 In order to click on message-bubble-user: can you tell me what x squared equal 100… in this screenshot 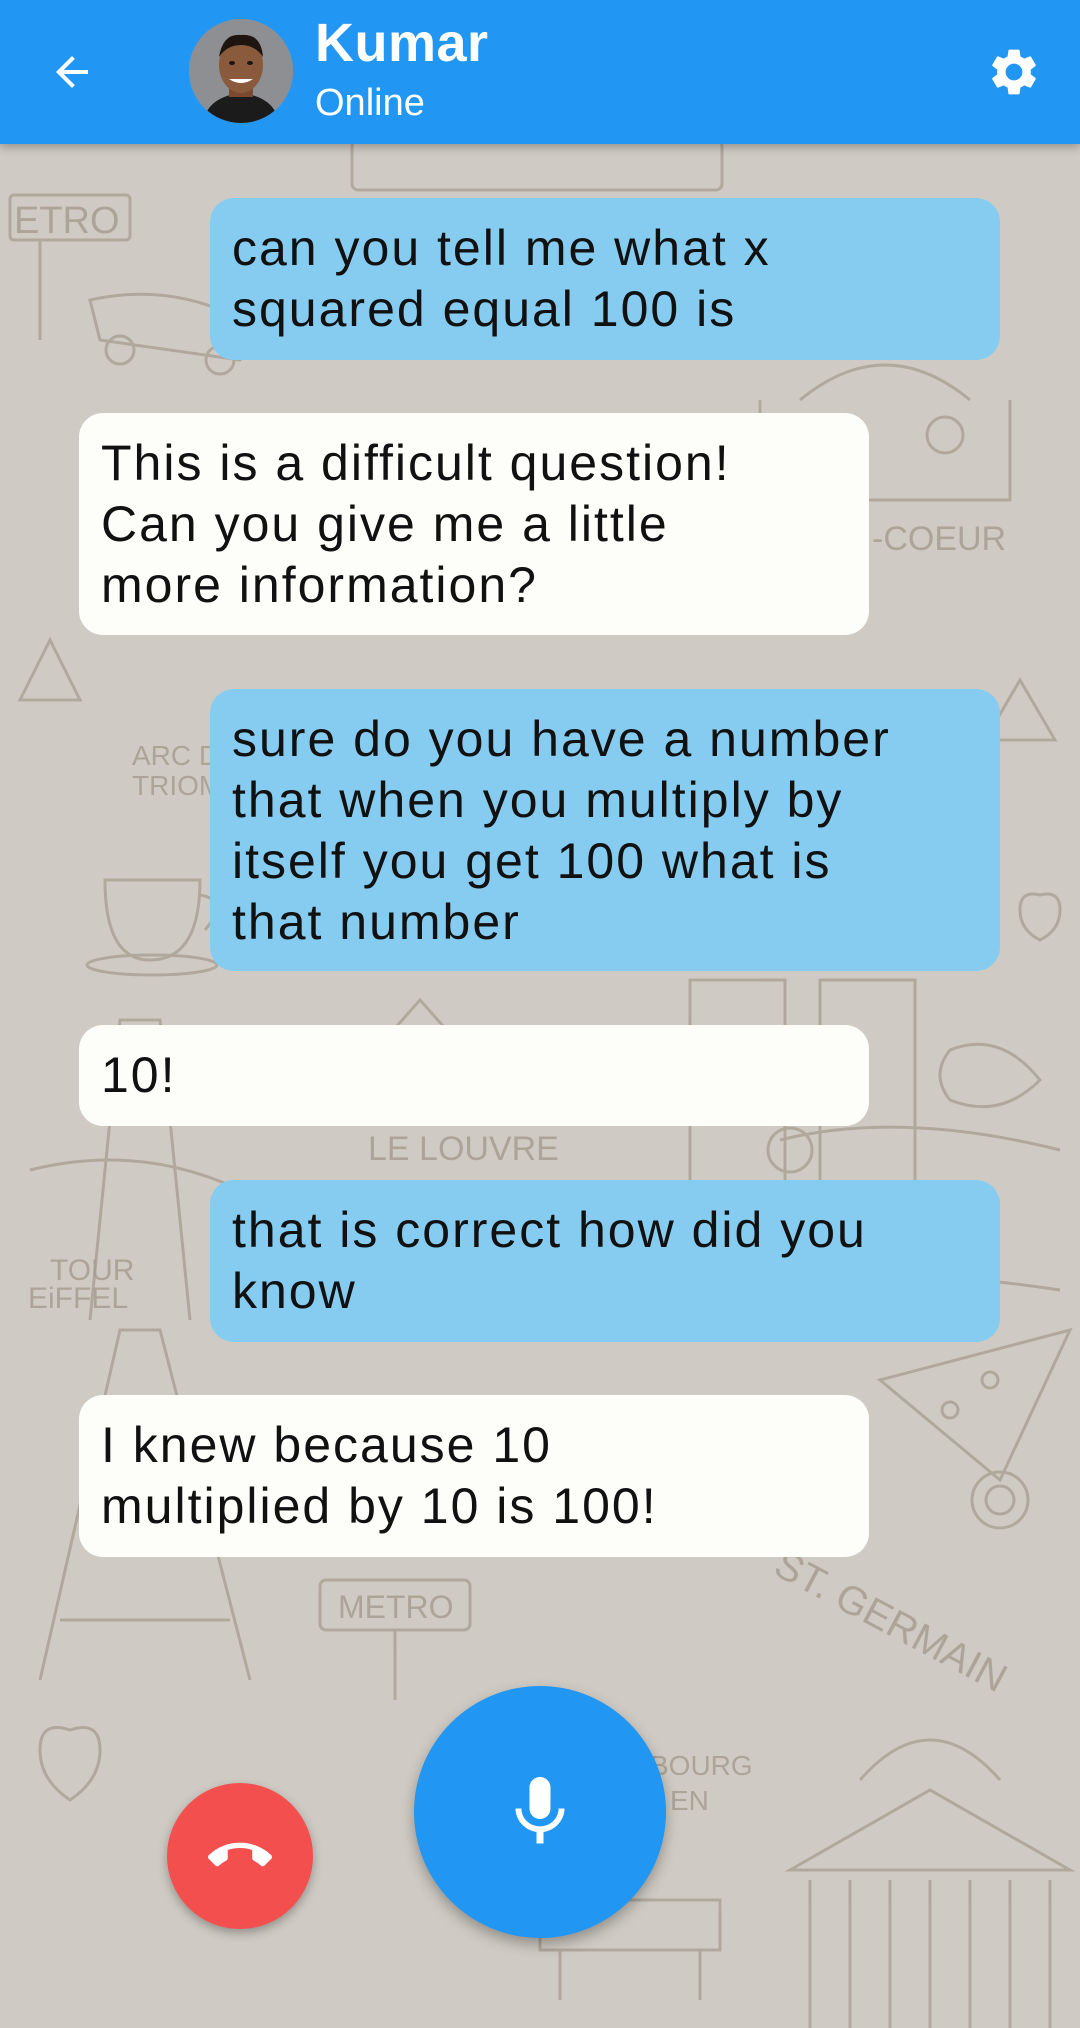, I will do `click(605, 279)`.